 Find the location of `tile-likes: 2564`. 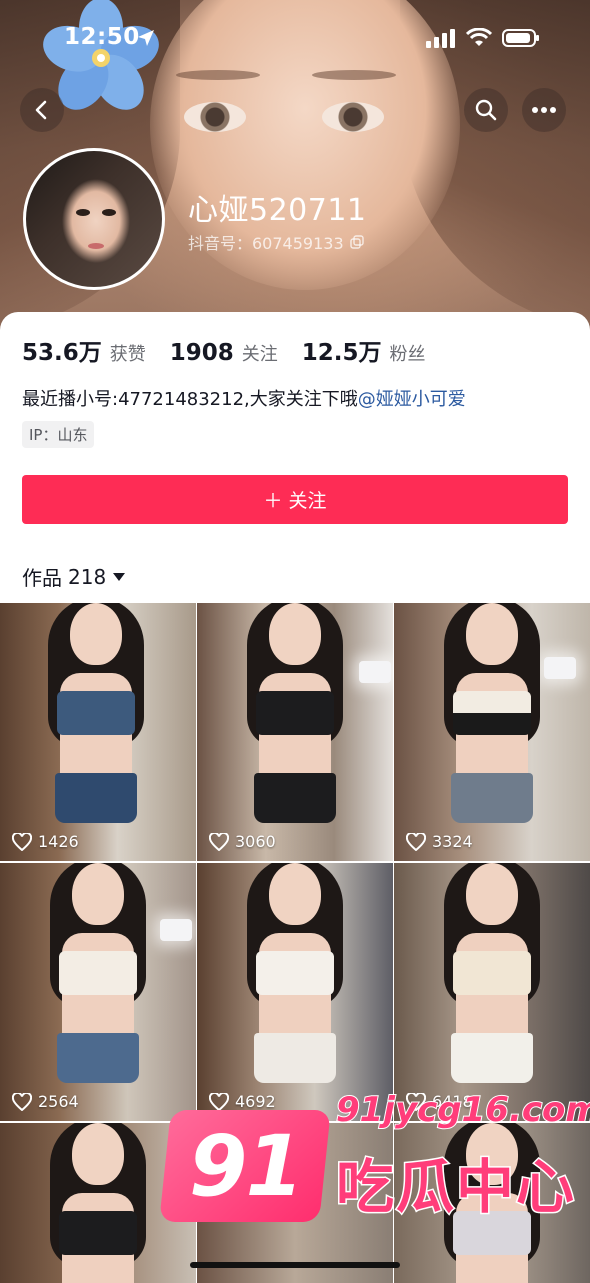

tile-likes: 2564 is located at coordinates (45, 1101).